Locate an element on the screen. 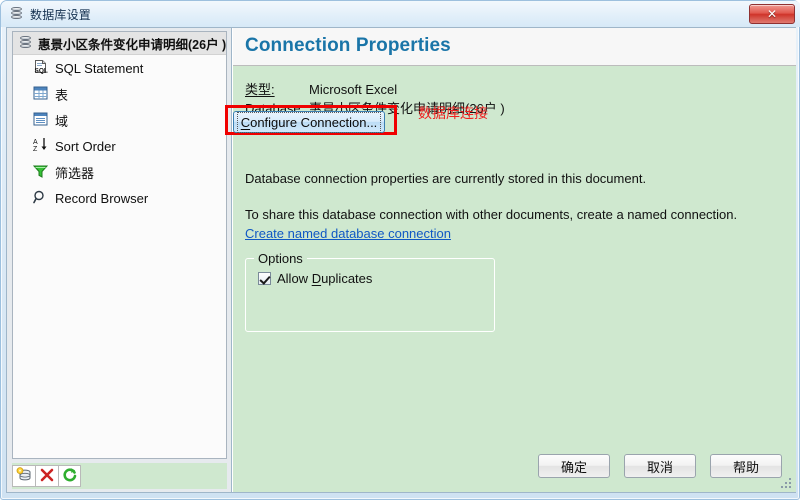 Image resolution: width=800 pixels, height=500 pixels. add-database-button is located at coordinates (23, 476).